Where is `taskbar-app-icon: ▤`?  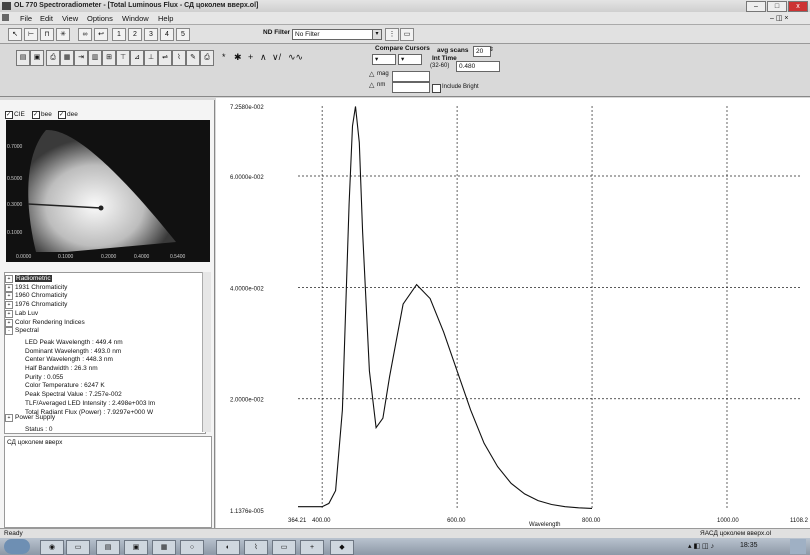 taskbar-app-icon: ▤ is located at coordinates (108, 547).